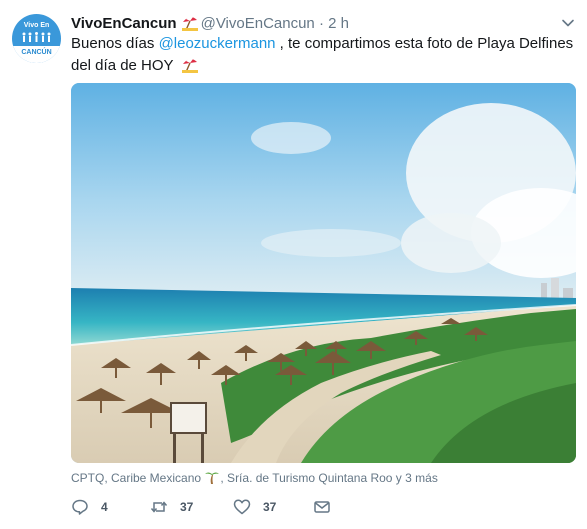 The image size is (587, 529). What do you see at coordinates (138, 478) in the screenshot?
I see `tagged-users-part-1: CPTQ, Caribe Mexicano` at bounding box center [138, 478].